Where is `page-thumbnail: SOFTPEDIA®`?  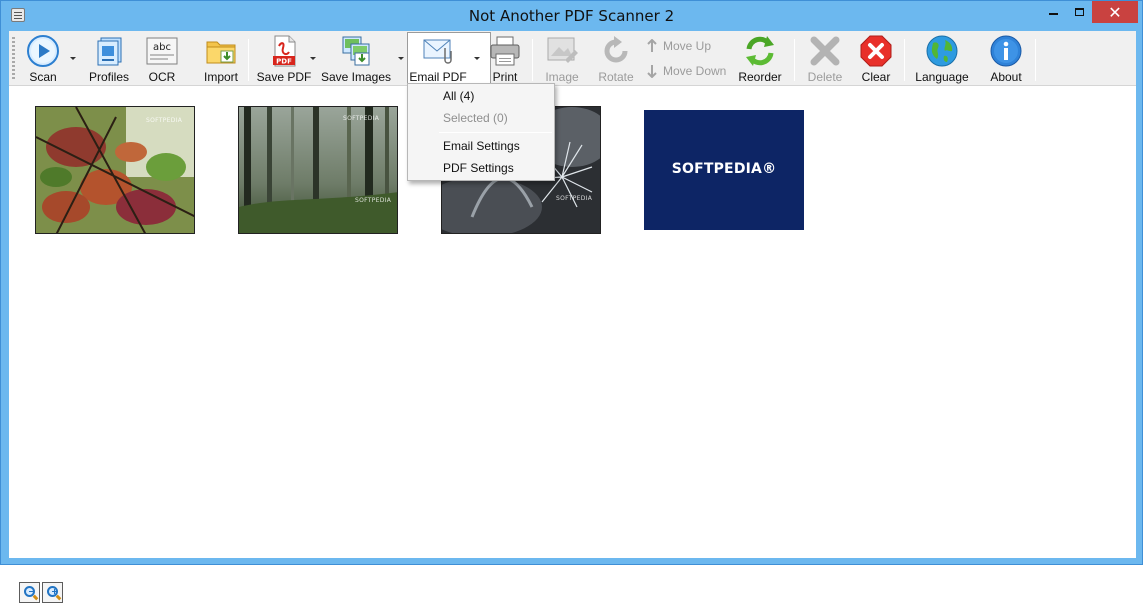
page-thumbnail: SOFTPEDIA® is located at coordinates (724, 170).